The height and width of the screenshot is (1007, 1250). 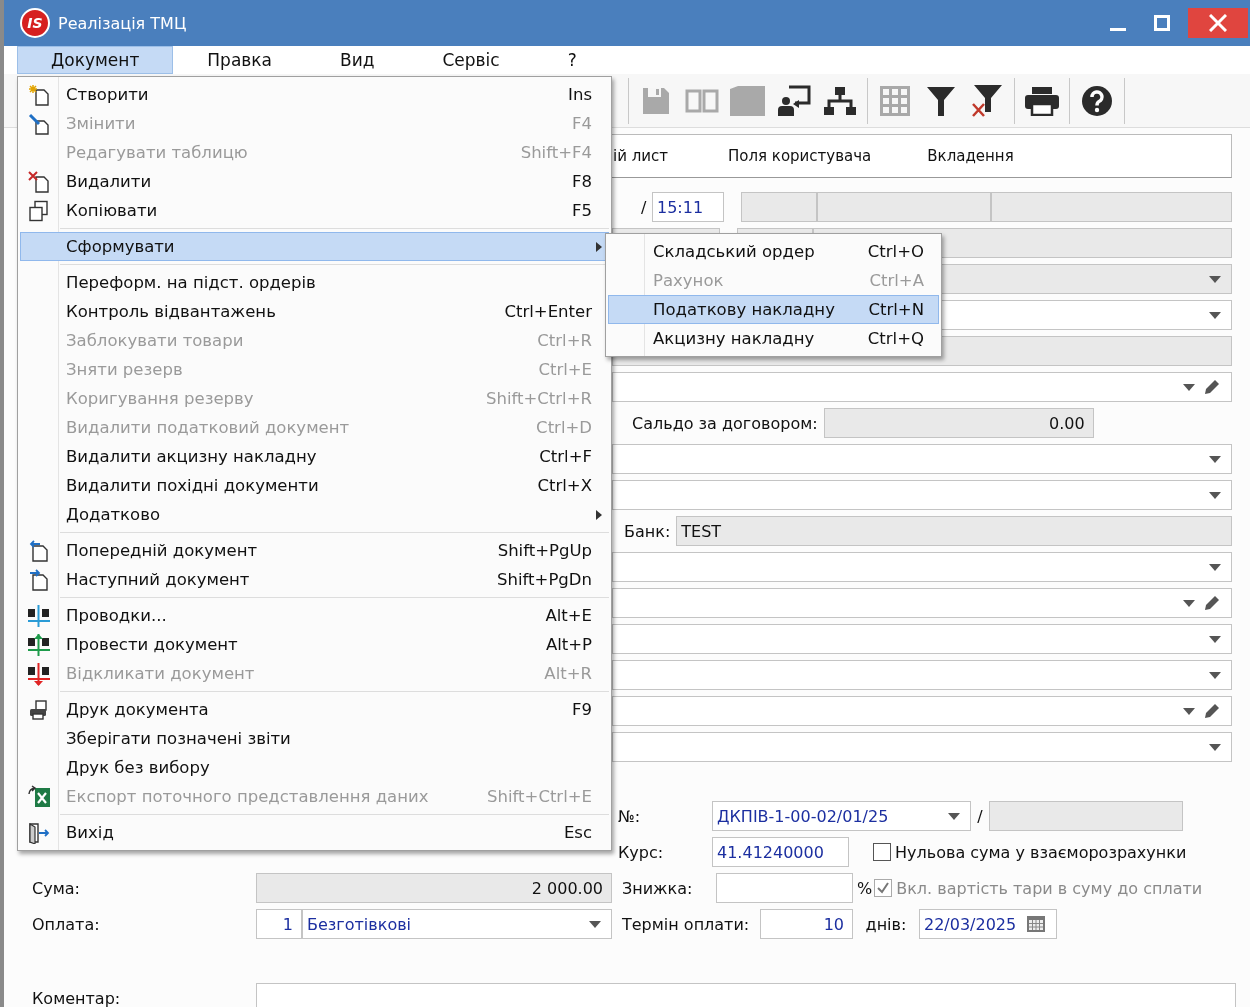 What do you see at coordinates (122, 23) in the screenshot?
I see `window-title: Реалізація ТМЦ` at bounding box center [122, 23].